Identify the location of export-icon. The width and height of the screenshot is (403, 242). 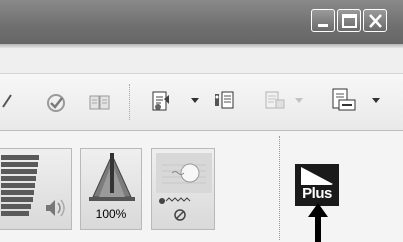
(344, 101).